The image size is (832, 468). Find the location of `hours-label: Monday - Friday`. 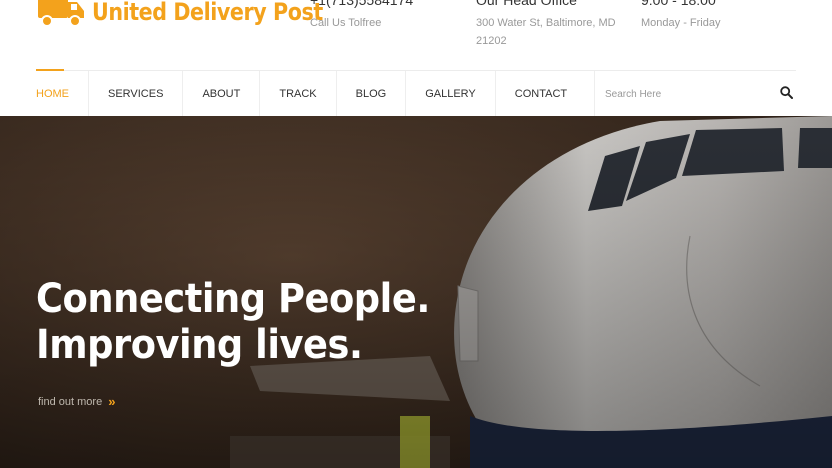

hours-label: Monday - Friday is located at coordinates (681, 23).